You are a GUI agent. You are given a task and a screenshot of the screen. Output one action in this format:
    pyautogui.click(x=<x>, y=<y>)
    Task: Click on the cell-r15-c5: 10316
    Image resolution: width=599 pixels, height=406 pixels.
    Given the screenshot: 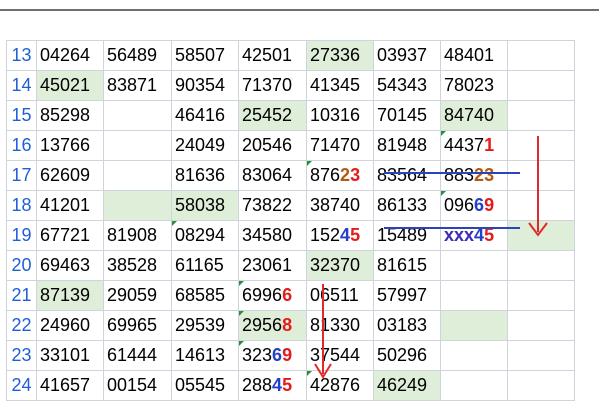 What is the action you would take?
    pyautogui.click(x=340, y=115)
    